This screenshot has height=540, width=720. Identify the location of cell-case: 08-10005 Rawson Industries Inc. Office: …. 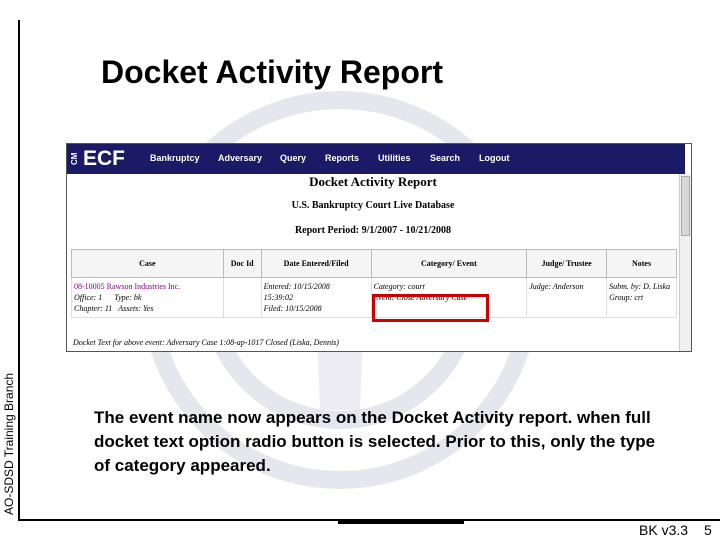
(147, 297).